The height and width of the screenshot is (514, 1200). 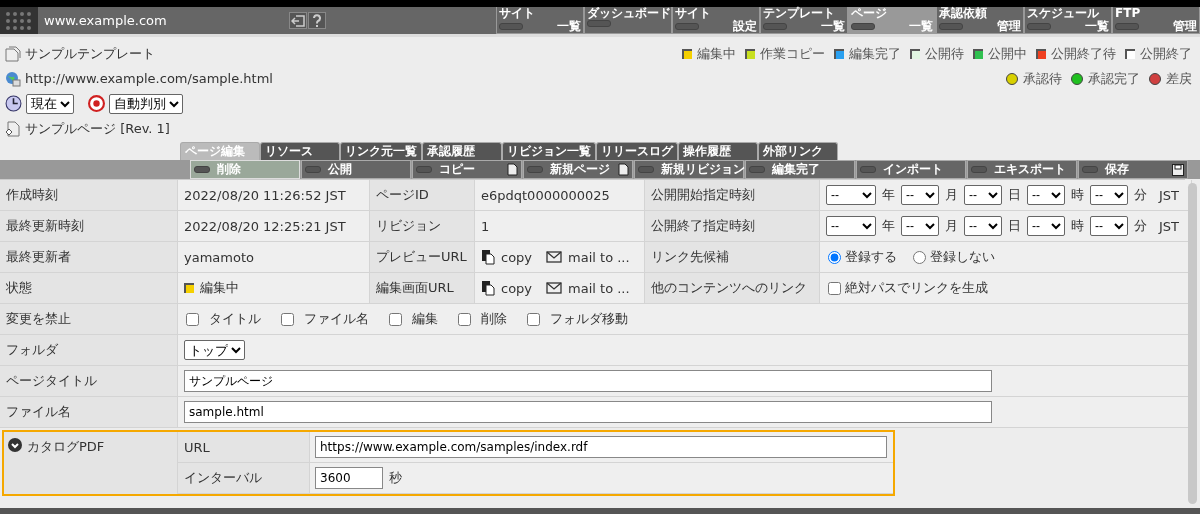 What do you see at coordinates (15, 445) in the screenshot?
I see `chevron-icon` at bounding box center [15, 445].